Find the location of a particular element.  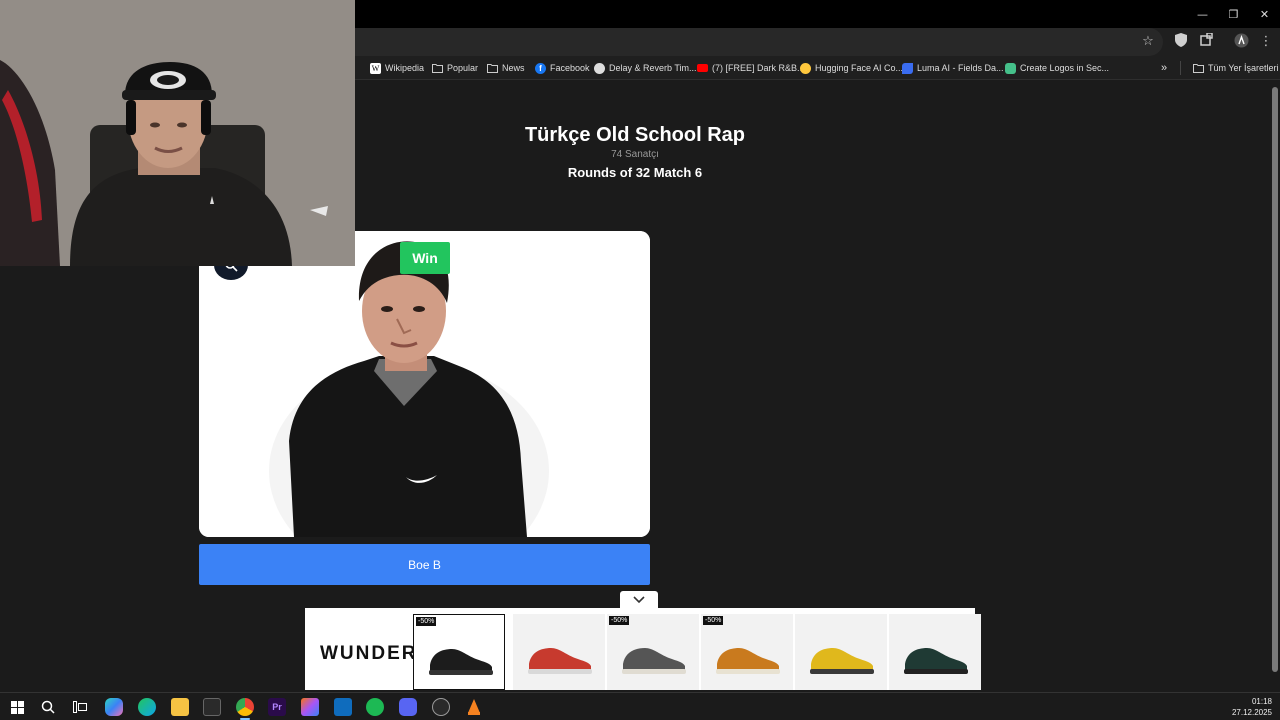

wikipedia-icon: W is located at coordinates (375, 68).